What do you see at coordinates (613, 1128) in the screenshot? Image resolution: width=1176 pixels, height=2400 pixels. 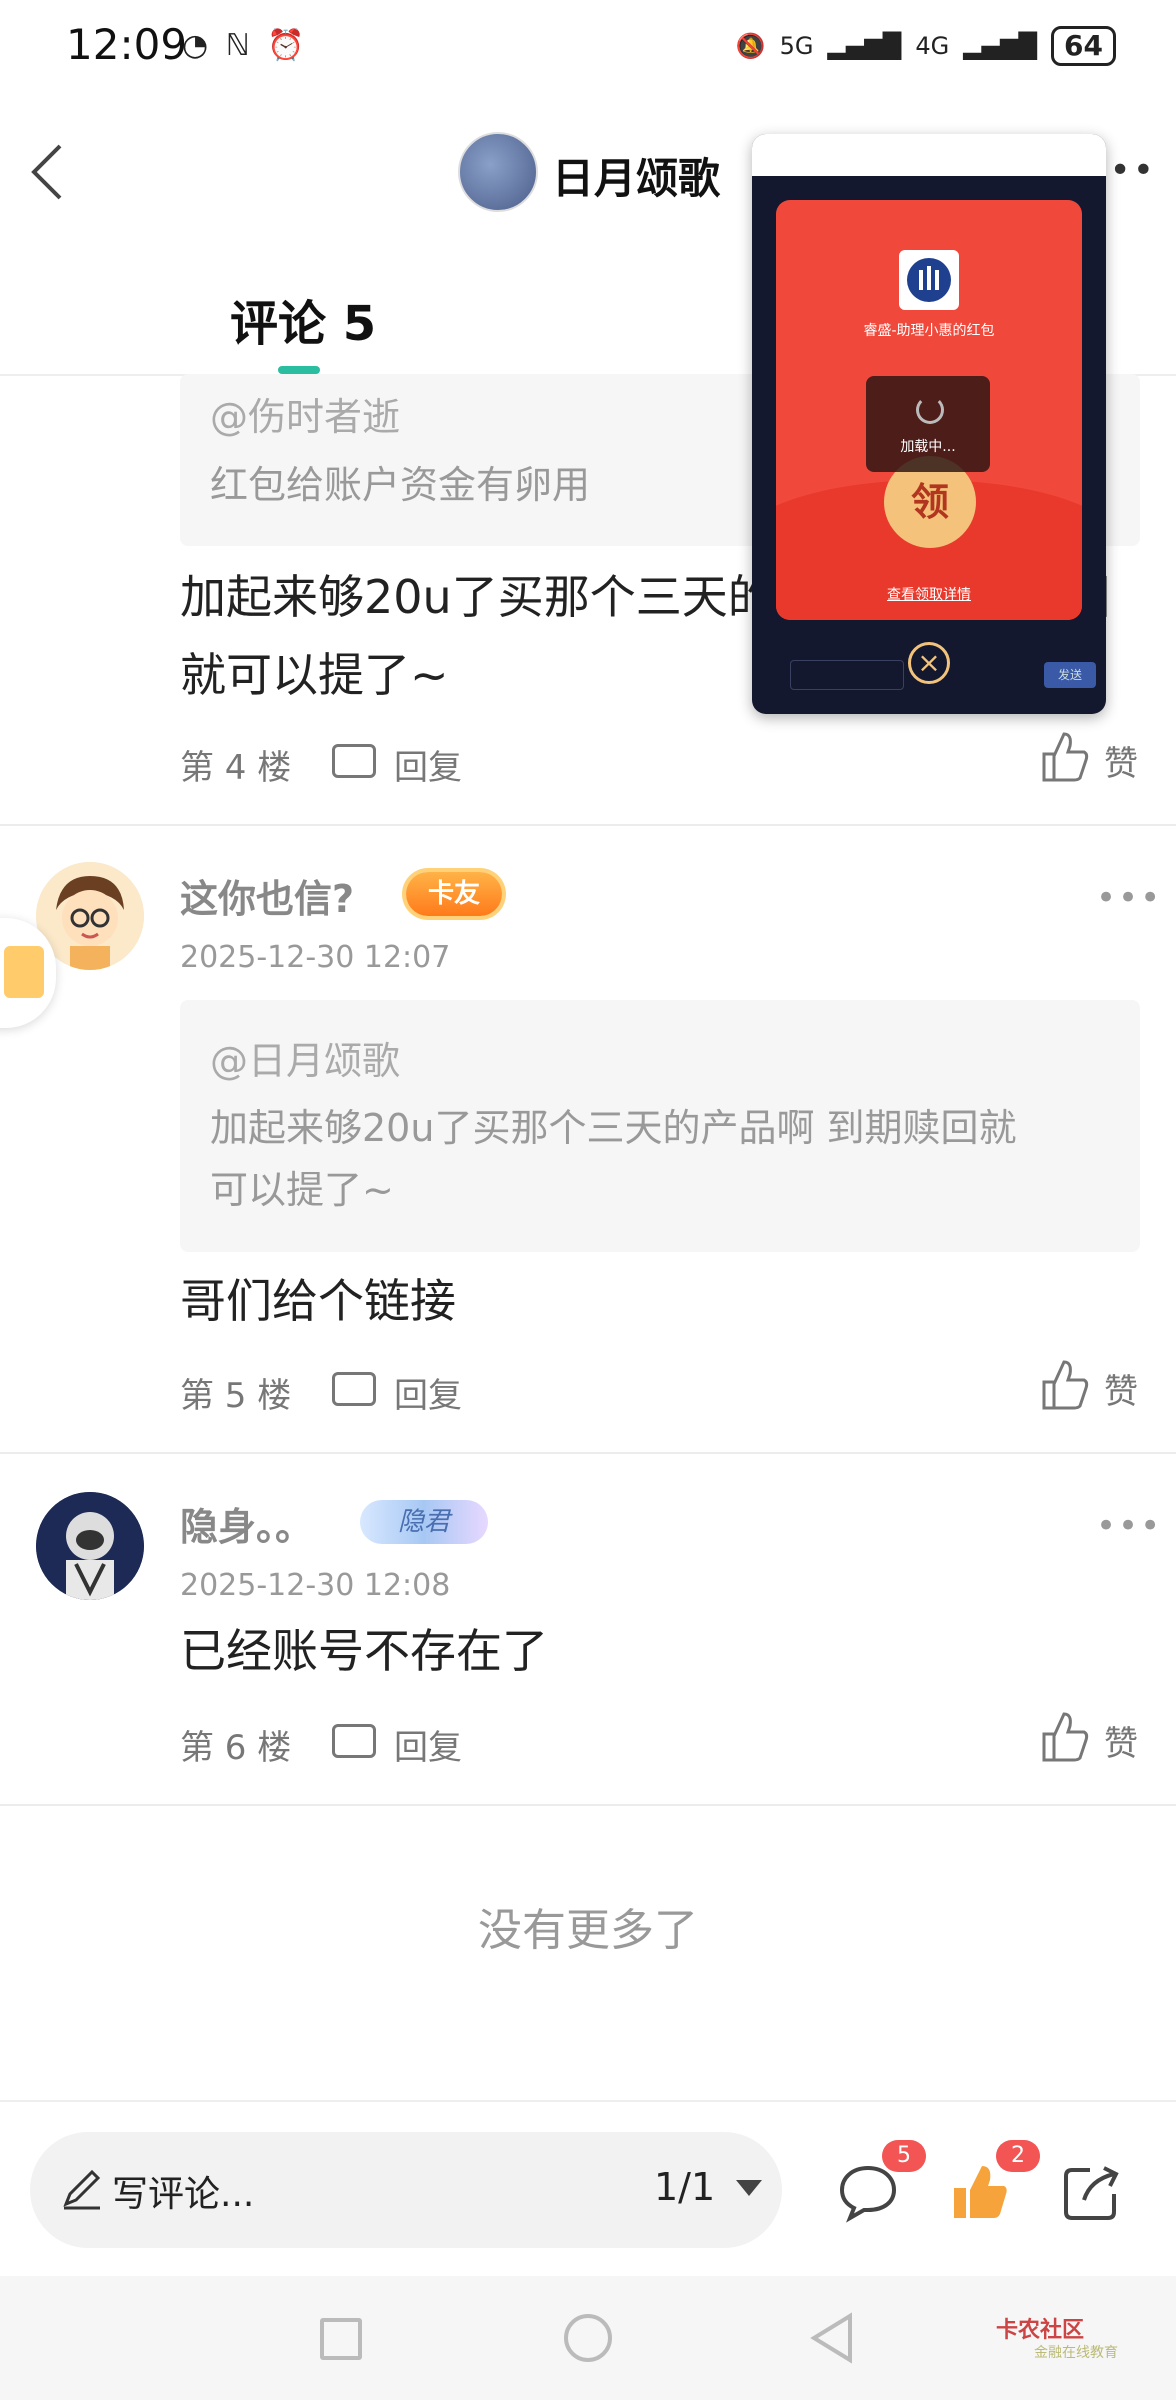 I see `quote-text: 加起来够20u了买那个三天的产品啊 到期赎回就` at bounding box center [613, 1128].